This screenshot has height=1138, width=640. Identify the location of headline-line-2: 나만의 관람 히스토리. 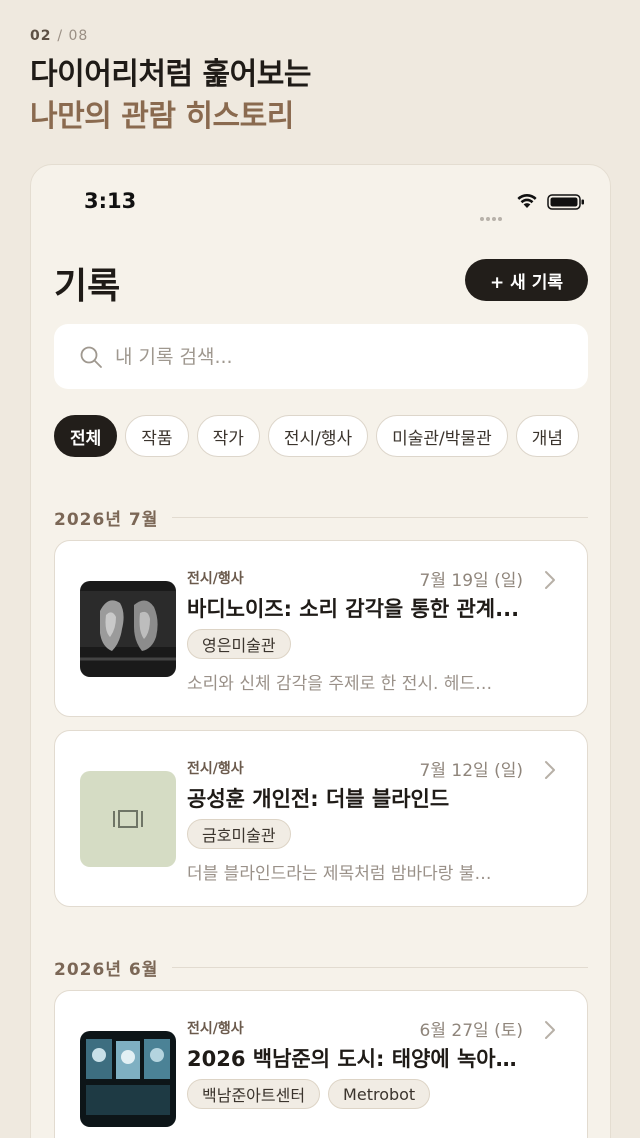
(162, 116).